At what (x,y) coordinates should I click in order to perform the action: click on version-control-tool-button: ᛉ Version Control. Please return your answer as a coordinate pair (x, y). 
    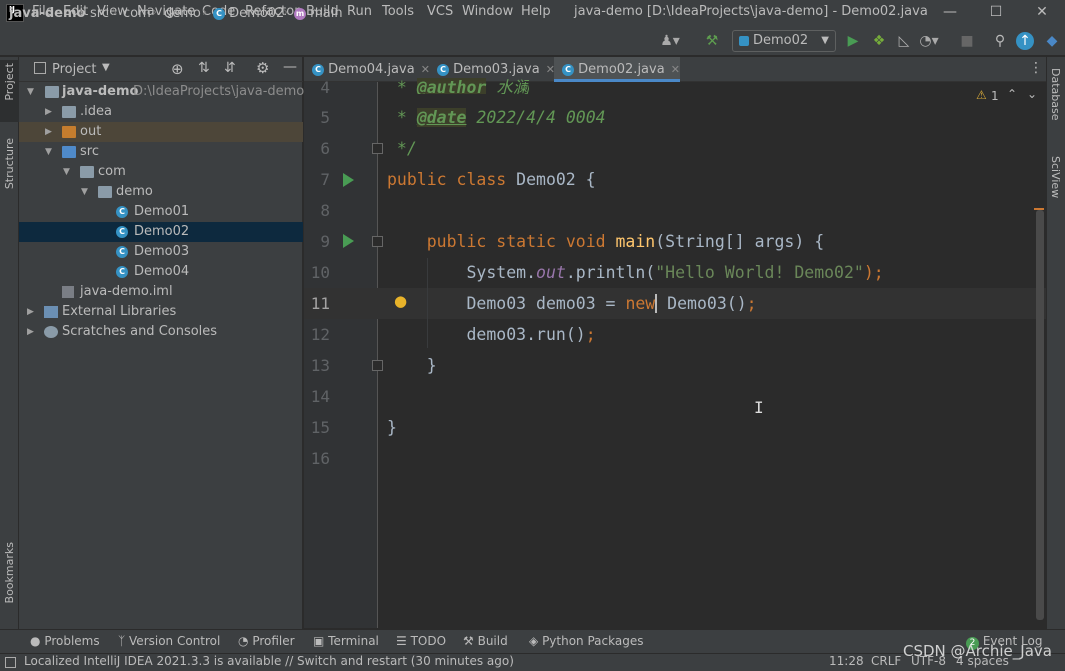
    Looking at the image, I should click on (169, 641).